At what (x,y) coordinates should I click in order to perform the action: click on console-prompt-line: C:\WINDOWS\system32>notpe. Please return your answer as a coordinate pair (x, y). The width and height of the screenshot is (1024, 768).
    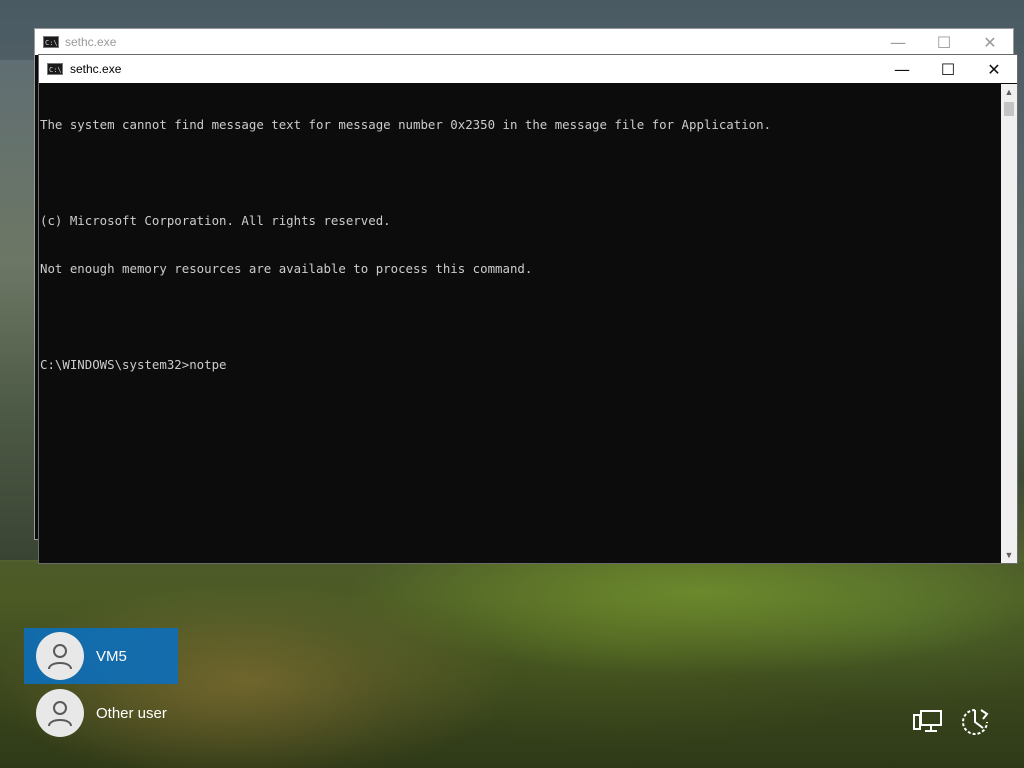
    Looking at the image, I should click on (520, 365).